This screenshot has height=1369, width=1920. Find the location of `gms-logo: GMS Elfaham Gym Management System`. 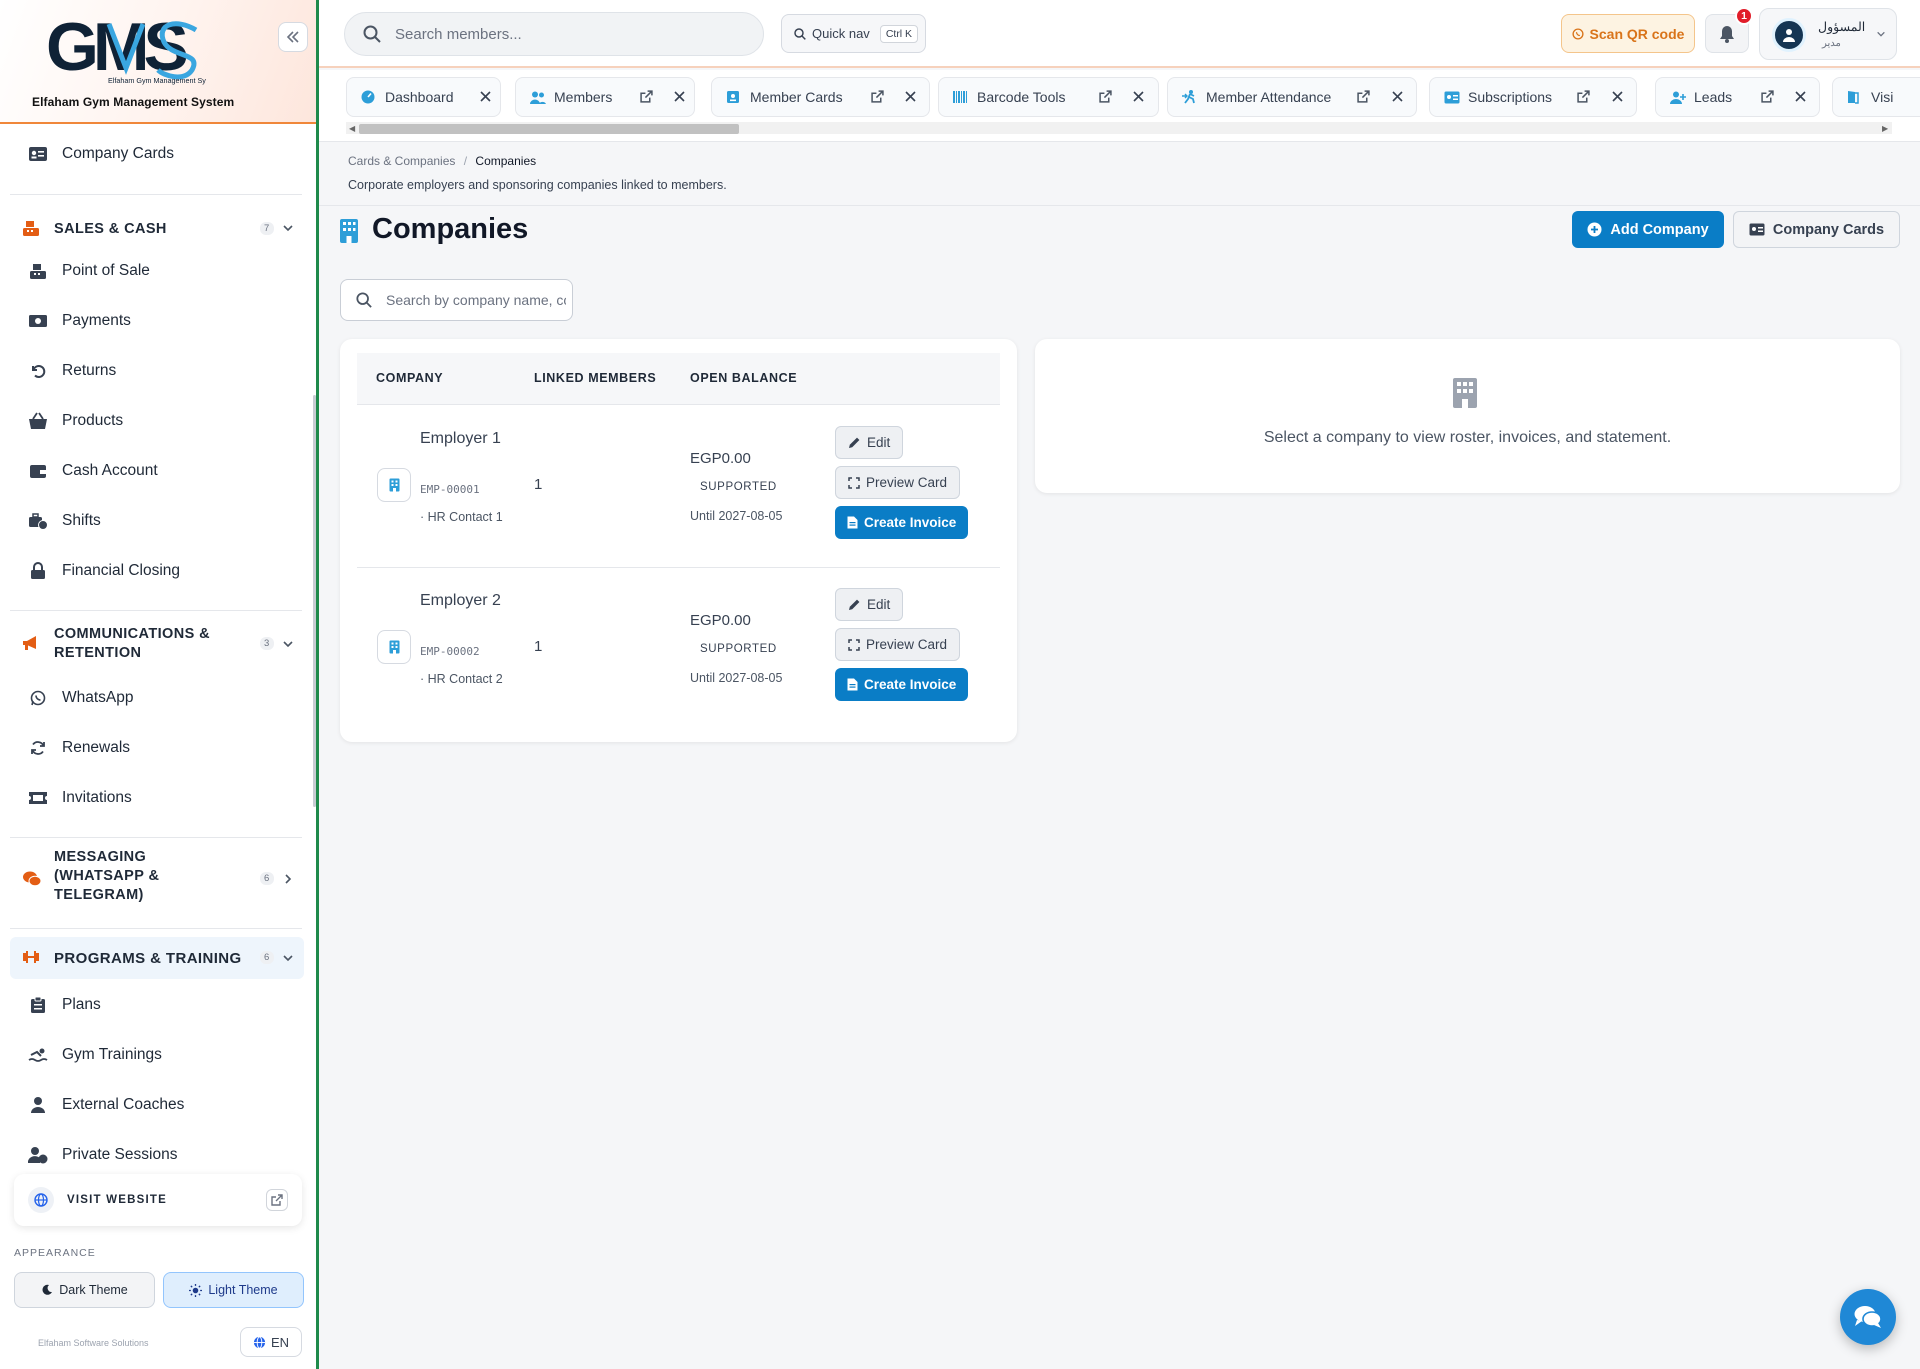

gms-logo: GMS Elfaham Gym Management System is located at coordinates (126, 49).